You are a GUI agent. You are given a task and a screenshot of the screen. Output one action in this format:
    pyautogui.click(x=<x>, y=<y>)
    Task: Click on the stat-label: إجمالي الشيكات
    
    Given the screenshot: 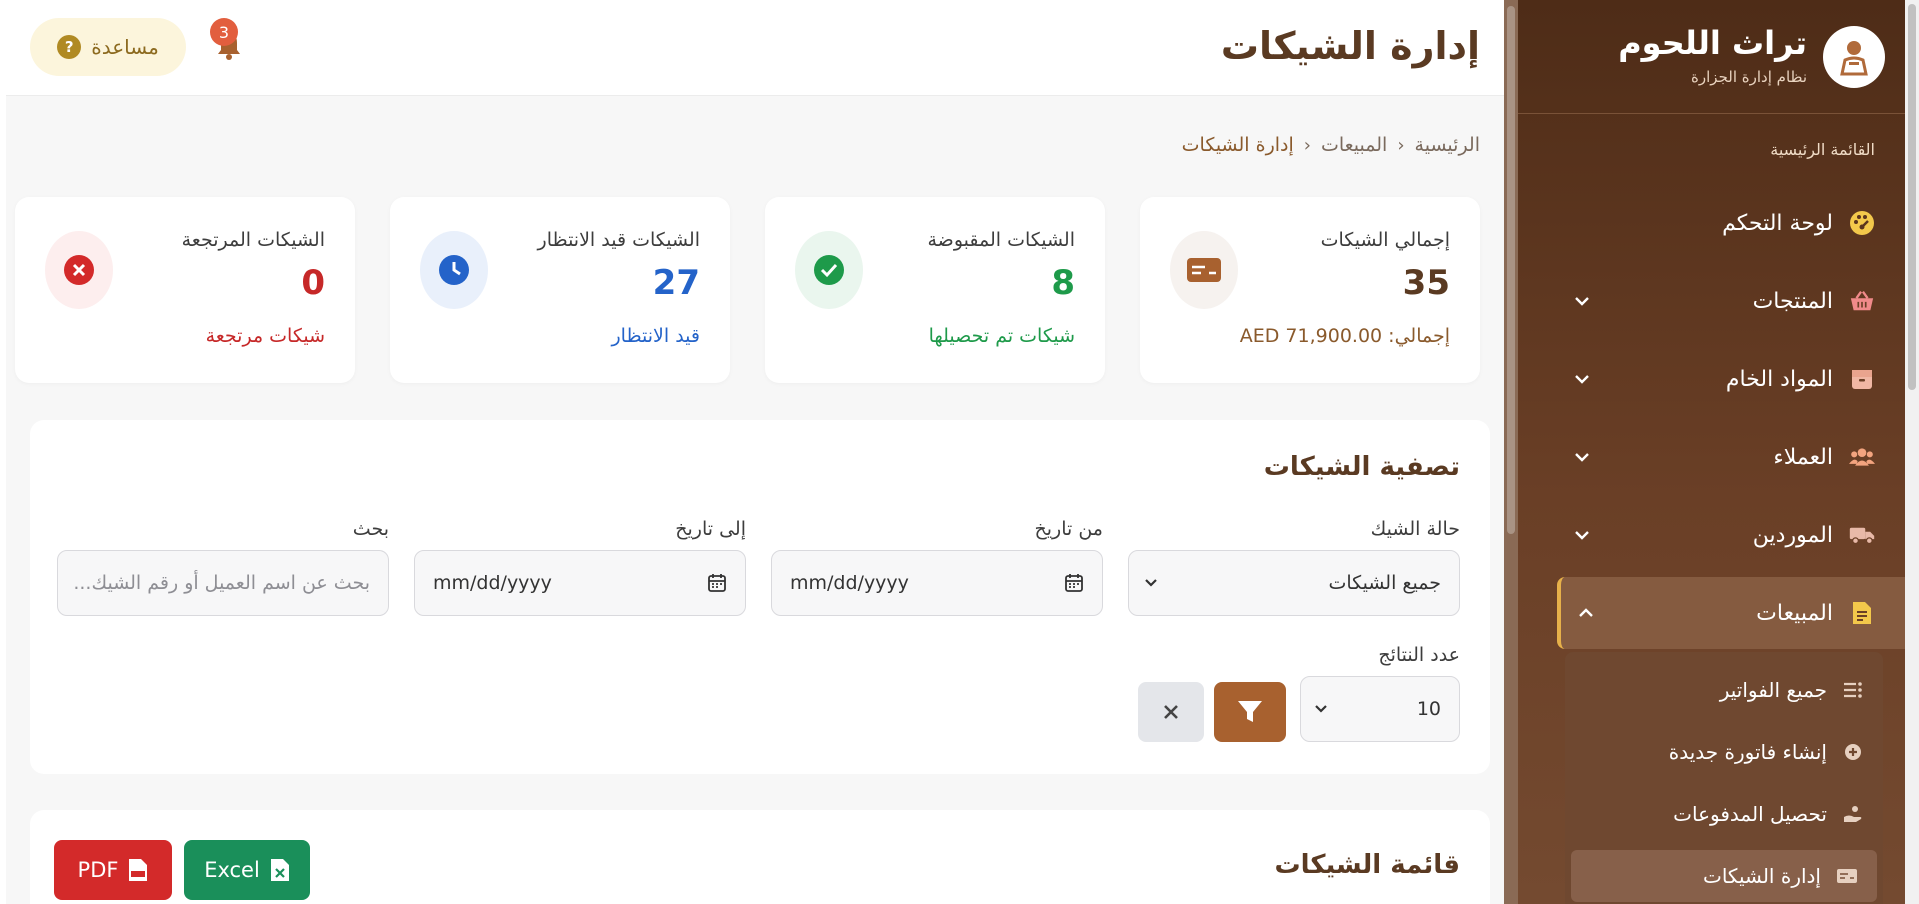 What is the action you would take?
    pyautogui.click(x=1385, y=240)
    